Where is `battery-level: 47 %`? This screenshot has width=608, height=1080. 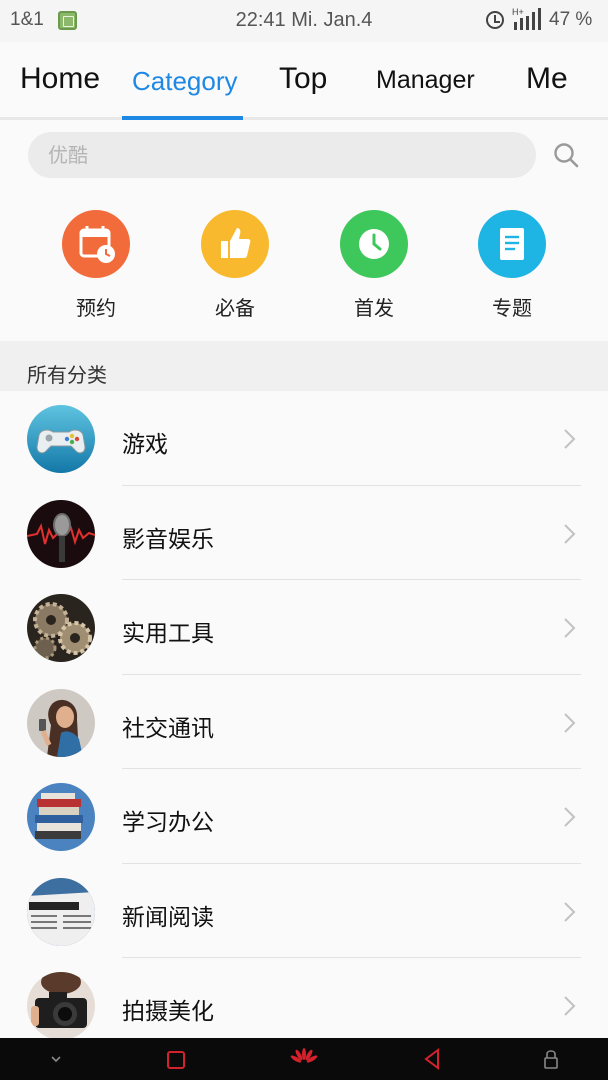
battery-level: 47 % is located at coordinates (571, 19).